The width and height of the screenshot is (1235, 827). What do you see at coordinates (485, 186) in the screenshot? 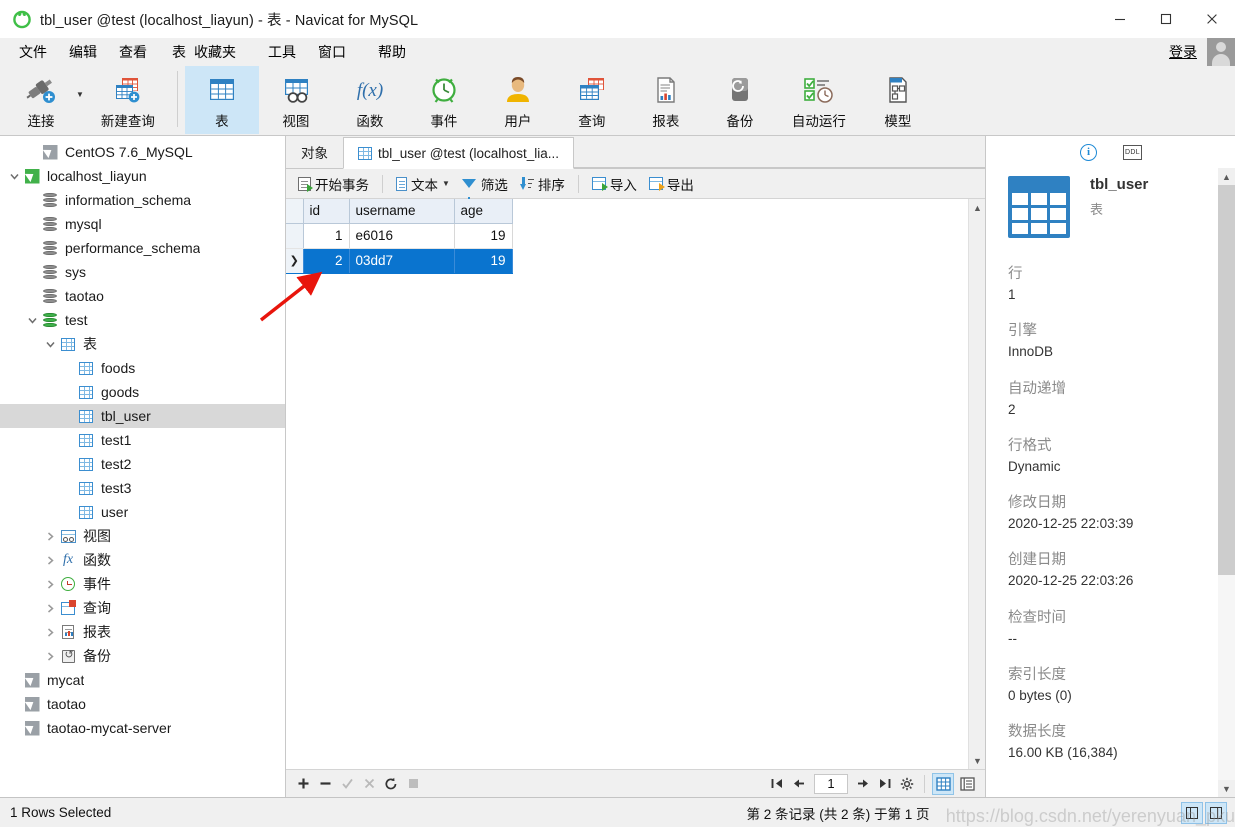
I see `filter-button: 筛选` at bounding box center [485, 186].